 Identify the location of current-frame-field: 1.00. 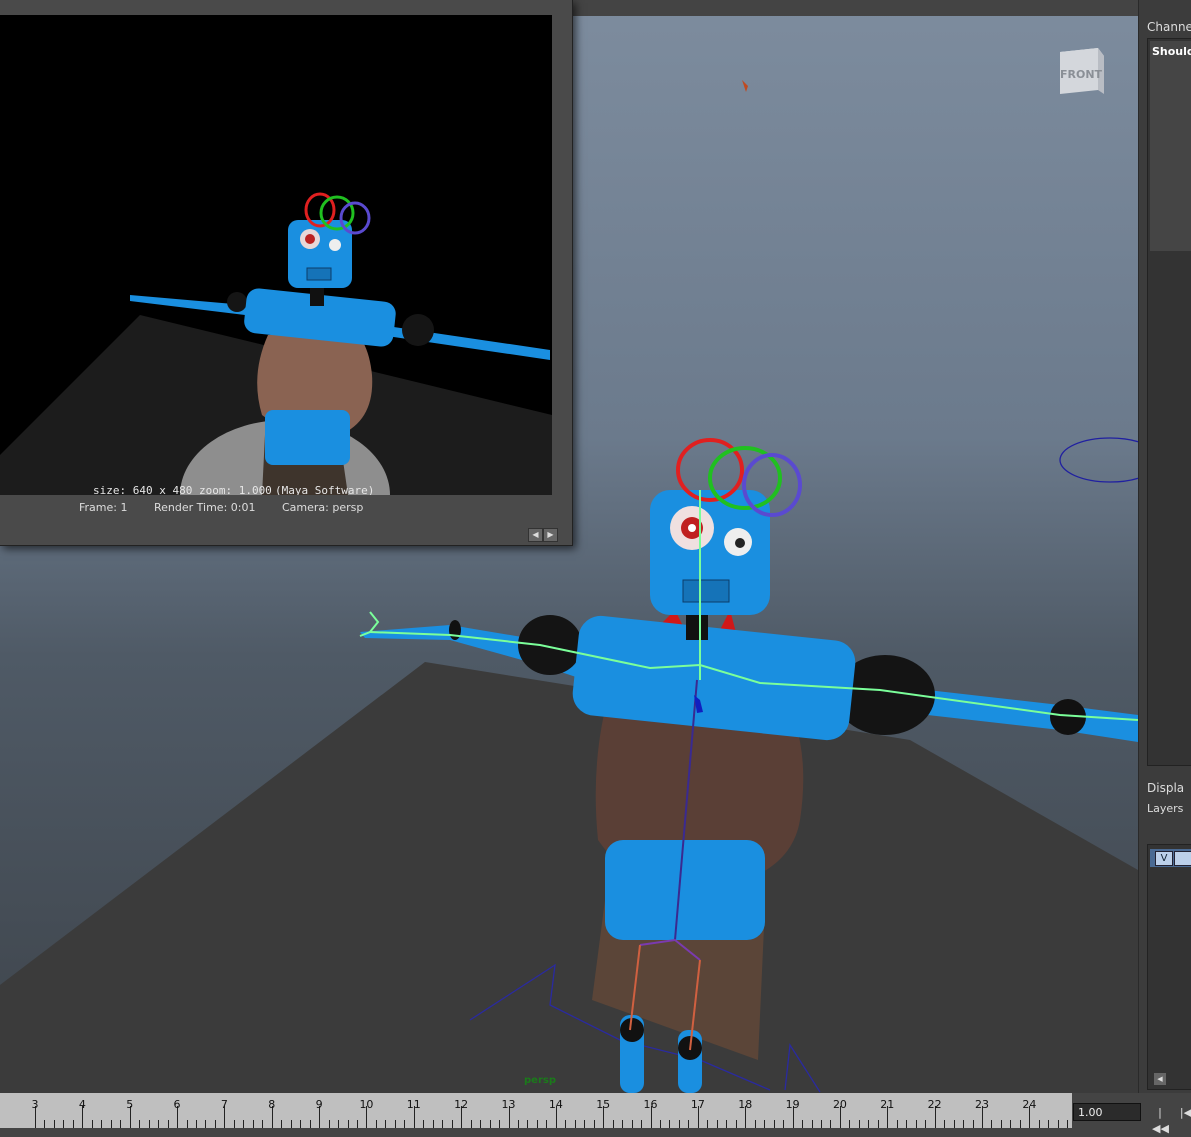
(1107, 1112).